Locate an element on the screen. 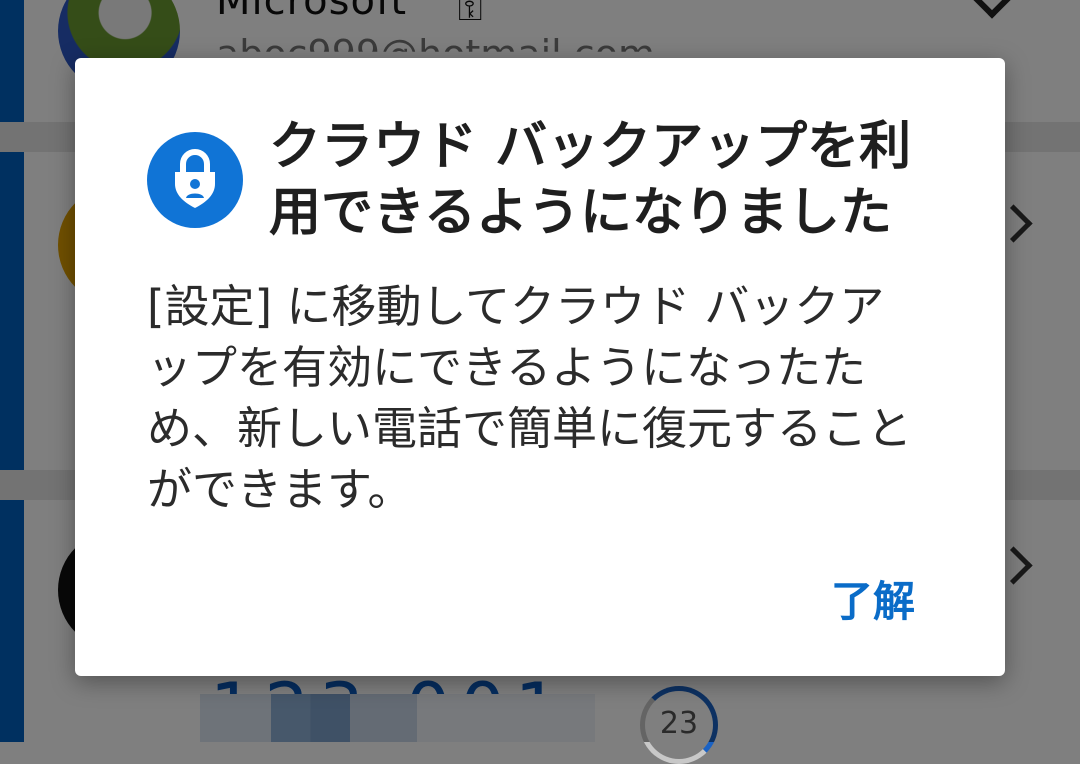 The height and width of the screenshot is (764, 1080). dialog-title: クラウド バックアップを利用できるようになりました is located at coordinates (590, 180).